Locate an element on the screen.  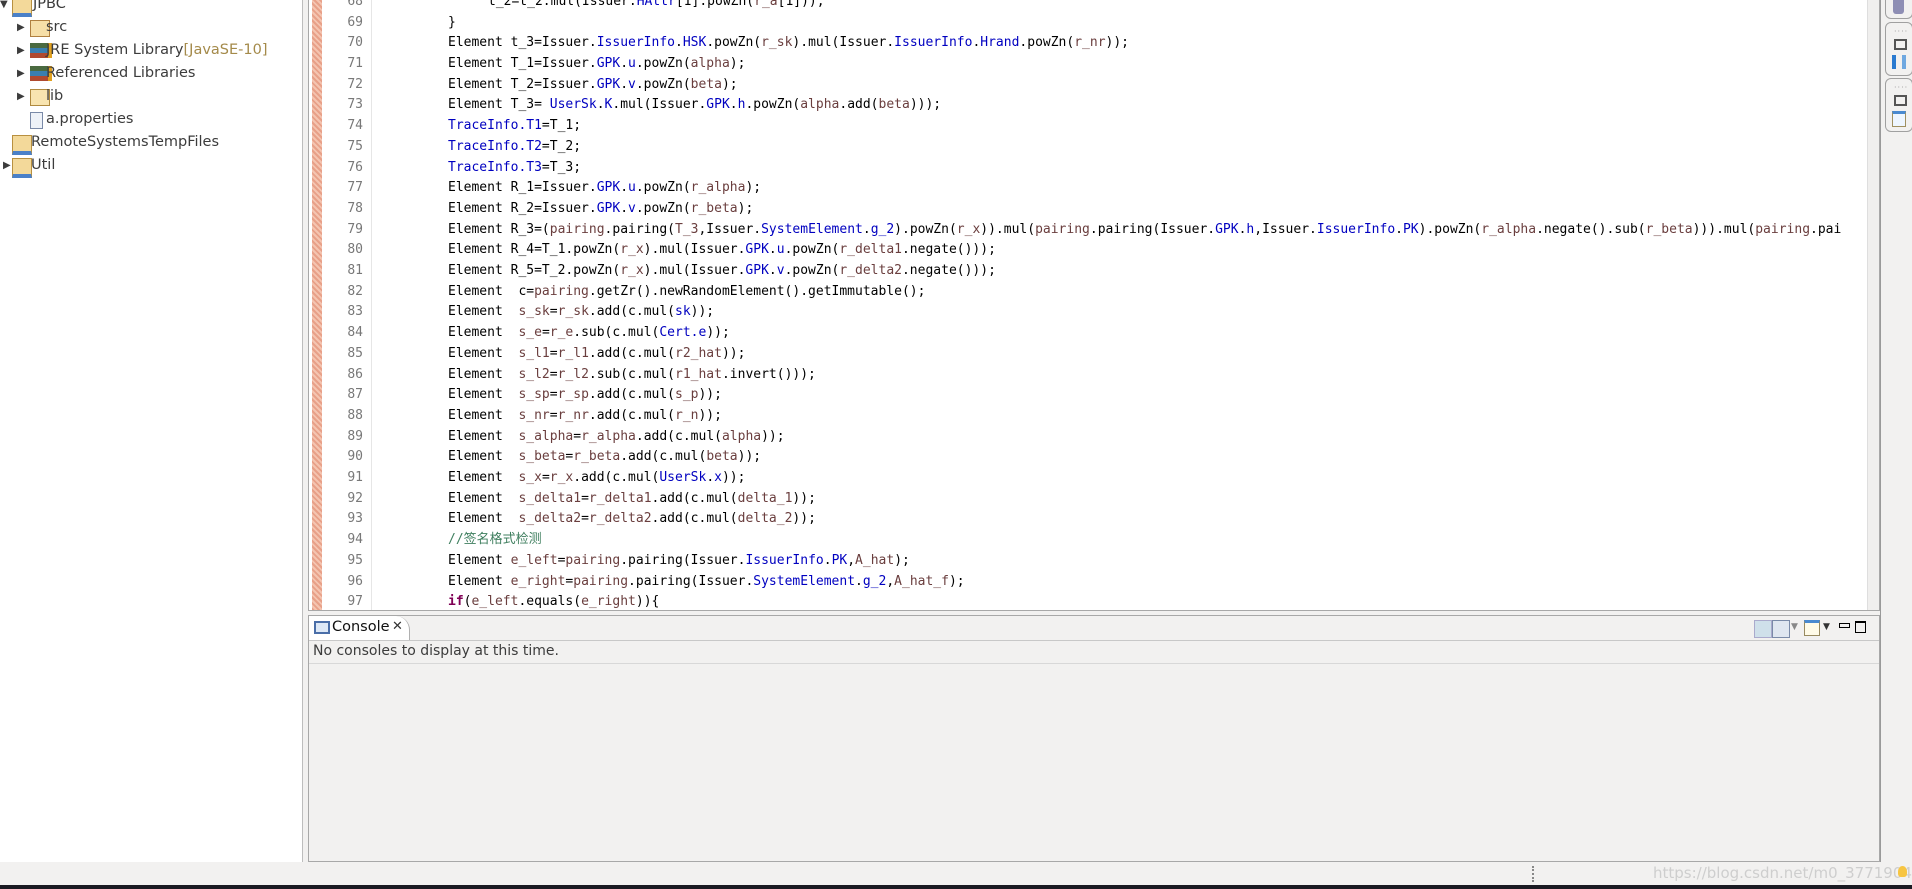
code-line: Element s_beta=r_beta.add(c.mul(beta)); is located at coordinates (604, 457).